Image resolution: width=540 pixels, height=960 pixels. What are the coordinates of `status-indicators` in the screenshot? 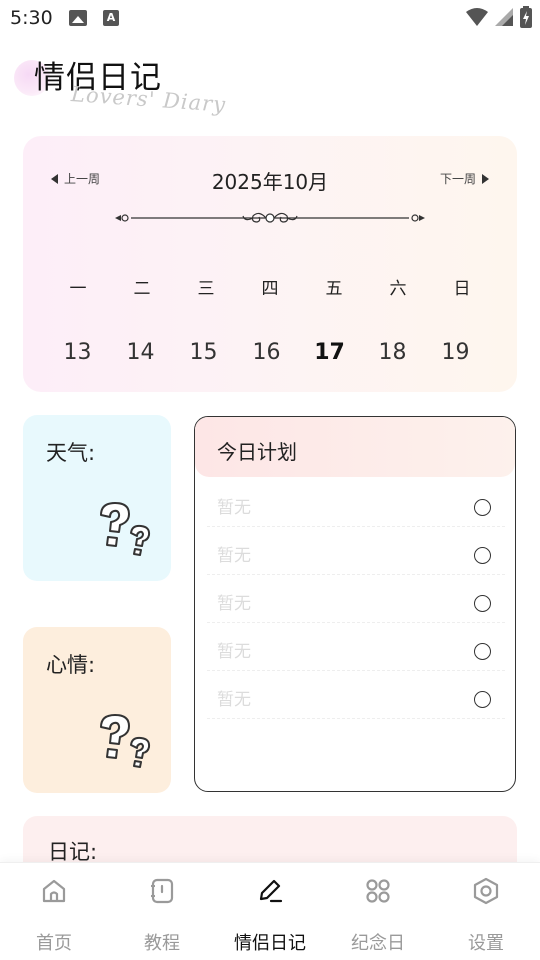 It's located at (499, 17).